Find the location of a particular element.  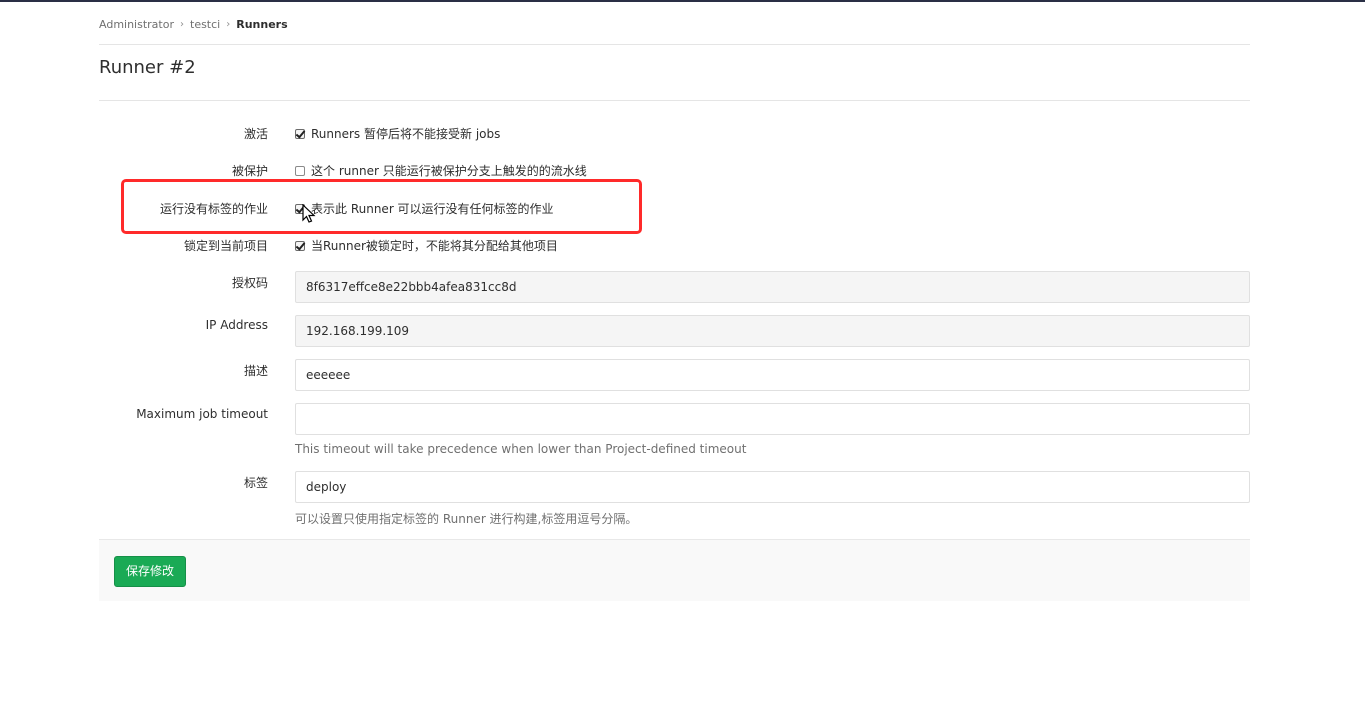

form-actions: 保存修改 is located at coordinates (674, 570).